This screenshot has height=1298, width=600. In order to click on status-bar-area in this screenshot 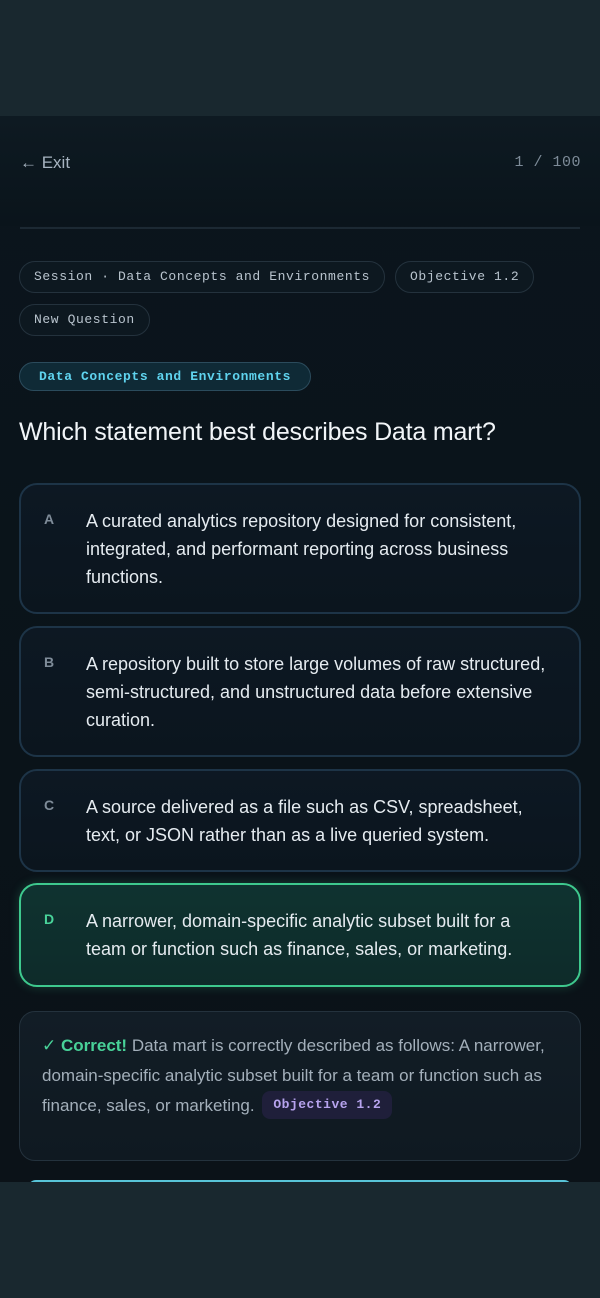, I will do `click(300, 58)`.